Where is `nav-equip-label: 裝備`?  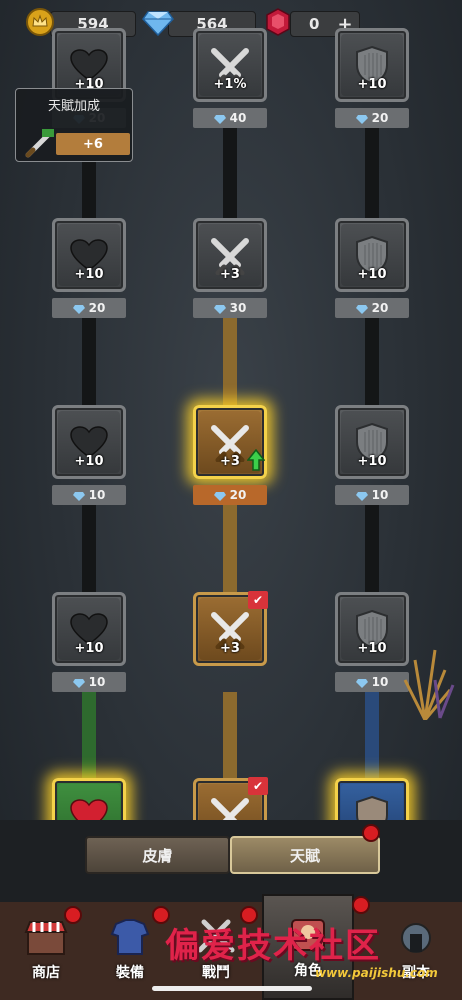 nav-equip-label: 裝備 is located at coordinates (130, 973).